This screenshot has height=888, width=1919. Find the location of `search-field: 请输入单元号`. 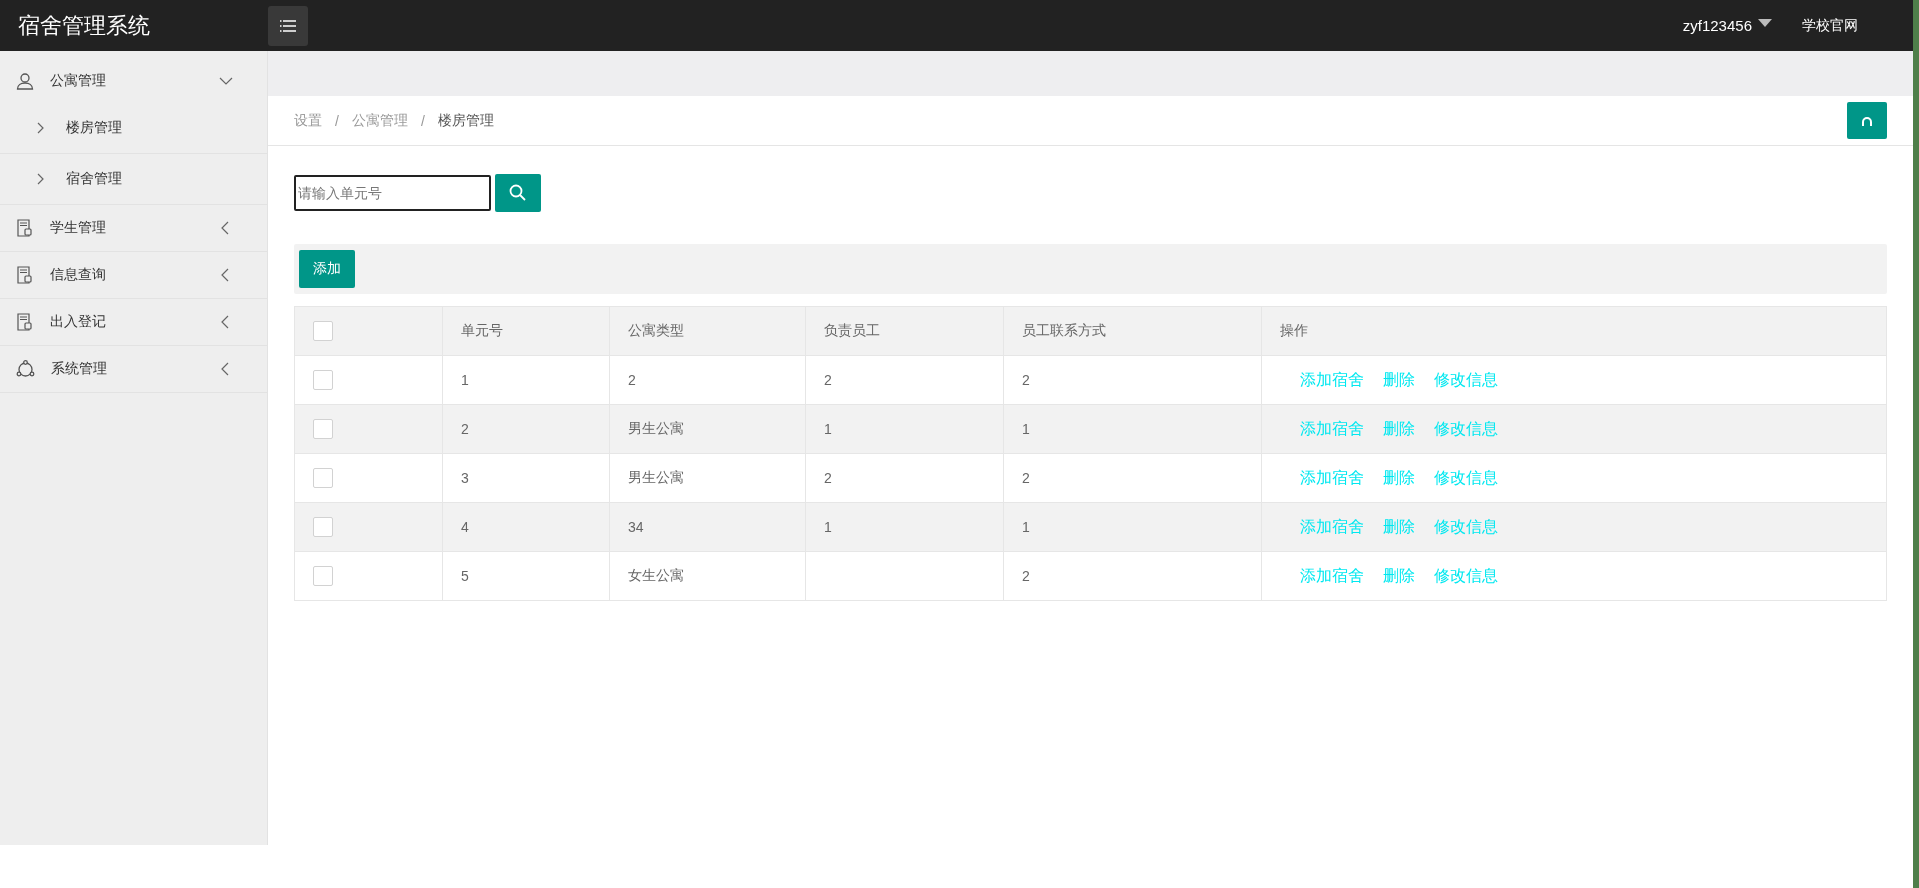

search-field: 请输入单元号 is located at coordinates (392, 193).